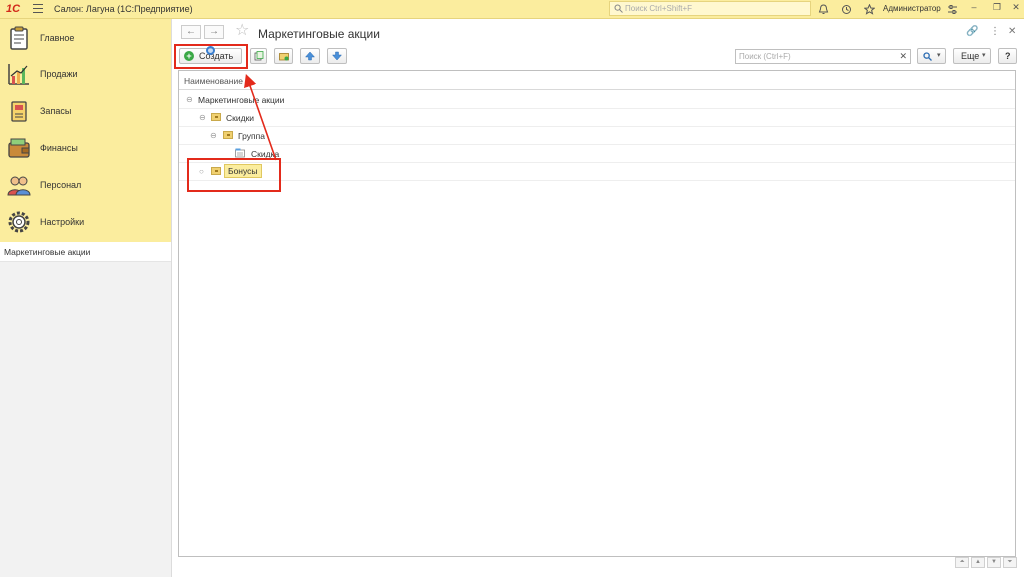 The height and width of the screenshot is (577, 1024). What do you see at coordinates (62, 222) in the screenshot?
I see `section-label: Настройки` at bounding box center [62, 222].